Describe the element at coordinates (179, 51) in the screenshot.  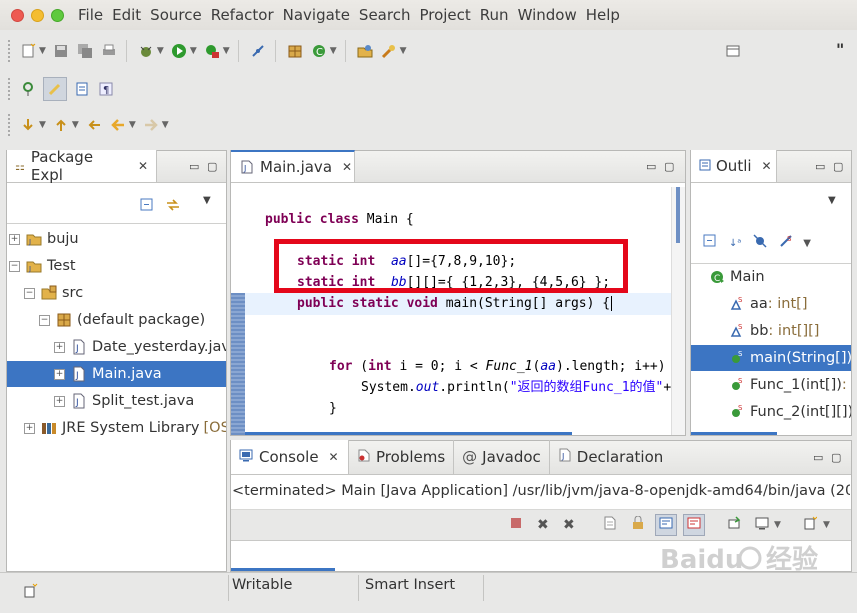
I see `run-icon` at that location.